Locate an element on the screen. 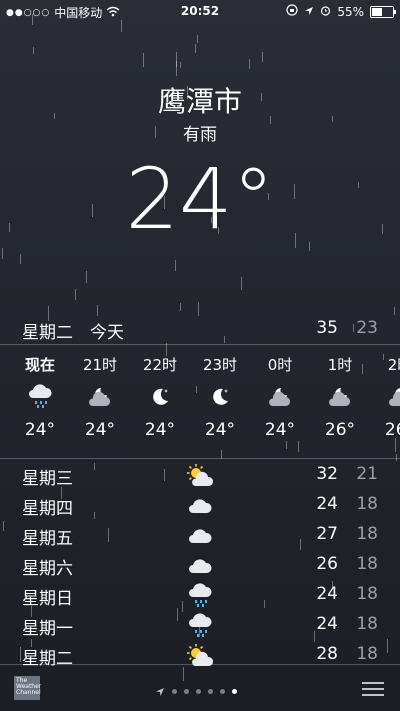 The image size is (400, 711). hourly-item: 21时 24° is located at coordinates (100, 394).